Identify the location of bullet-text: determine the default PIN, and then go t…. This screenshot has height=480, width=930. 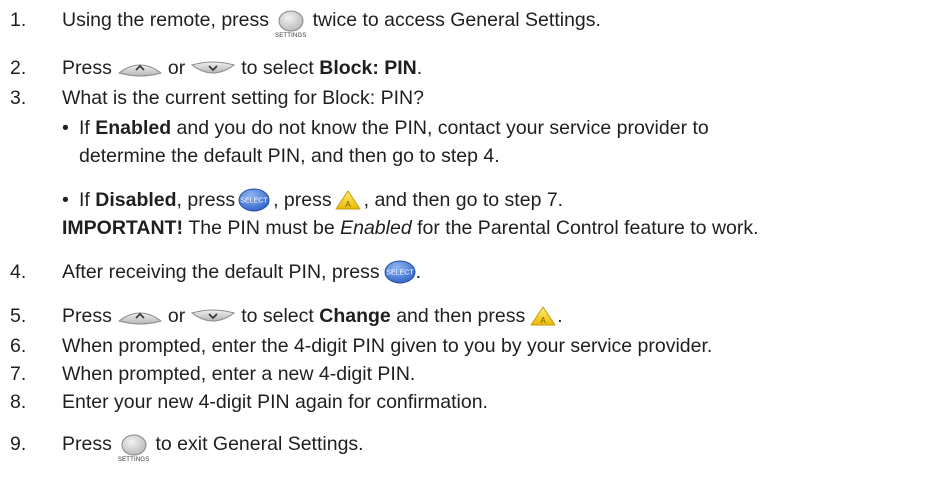
(289, 155).